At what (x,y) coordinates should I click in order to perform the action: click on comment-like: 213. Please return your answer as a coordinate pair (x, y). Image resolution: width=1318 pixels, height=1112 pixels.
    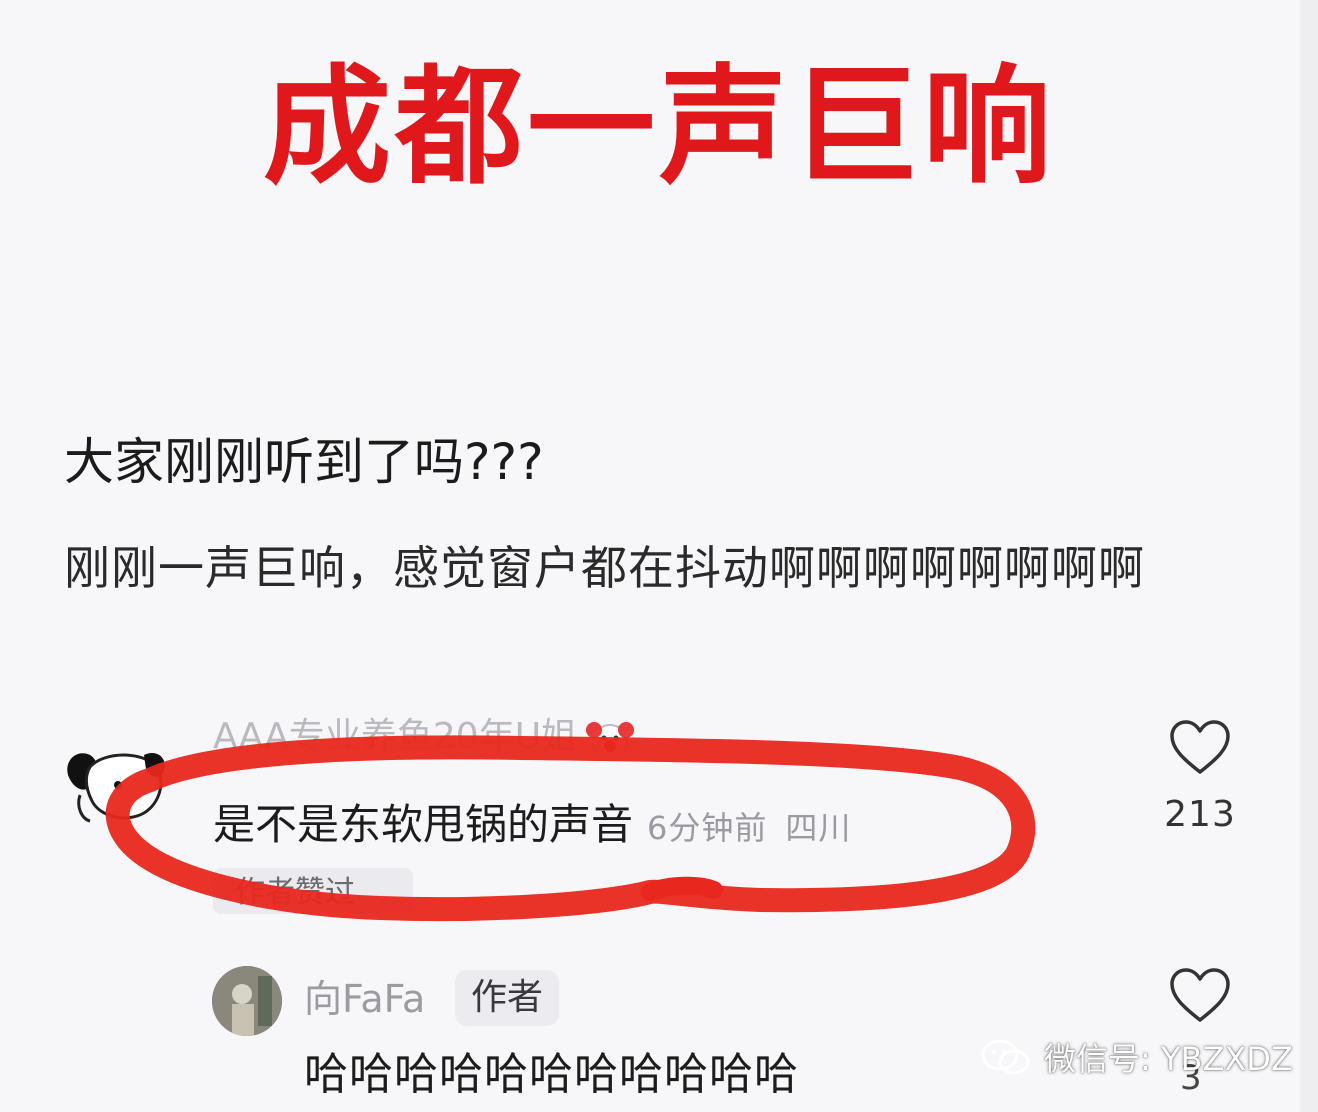
    Looking at the image, I should click on (1200, 776).